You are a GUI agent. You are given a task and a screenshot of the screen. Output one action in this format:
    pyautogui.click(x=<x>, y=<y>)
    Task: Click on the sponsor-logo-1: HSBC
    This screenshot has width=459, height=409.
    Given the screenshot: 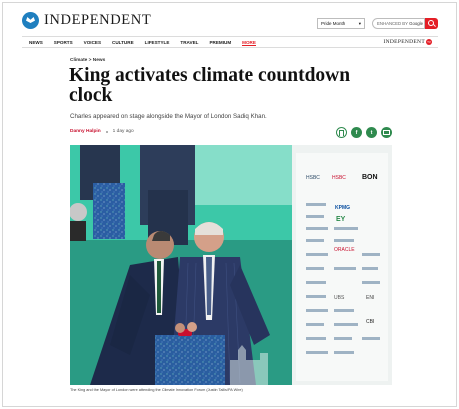 What is the action you would take?
    pyautogui.click(x=313, y=178)
    